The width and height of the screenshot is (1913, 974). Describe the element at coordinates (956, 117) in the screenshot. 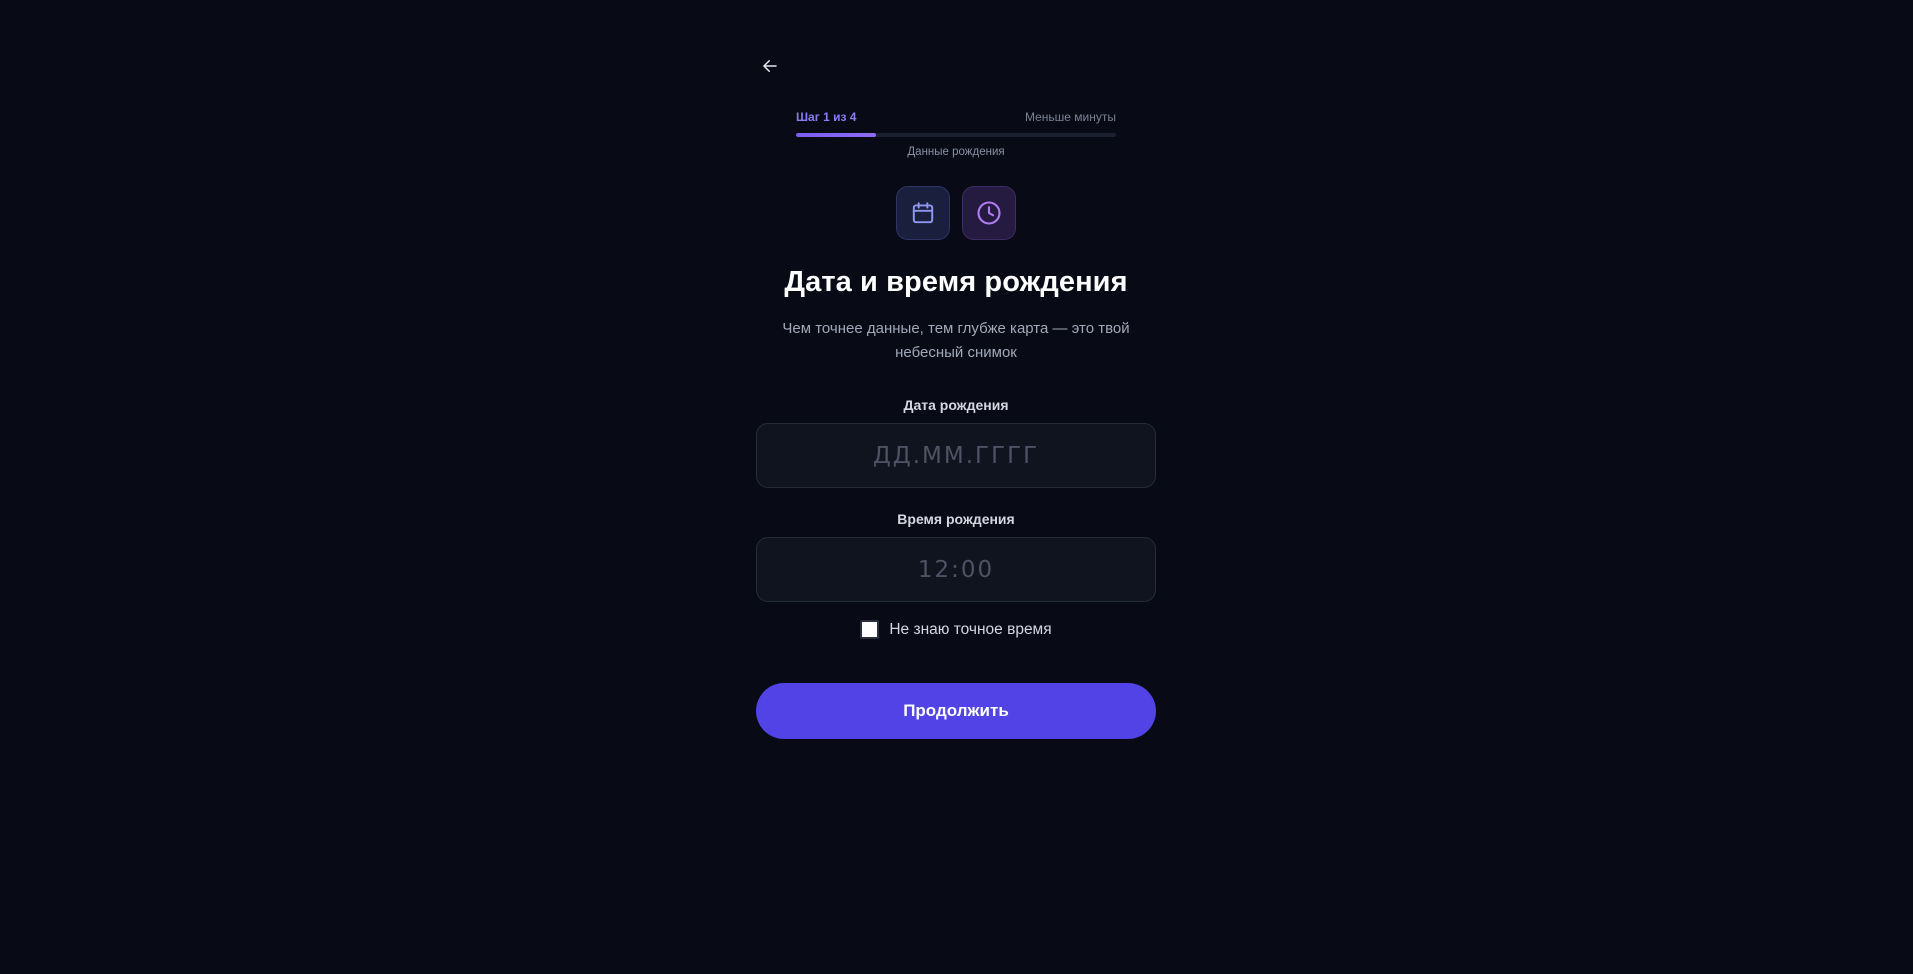

I see `progress-header: Шаг 1 из 4 Меньше минуты` at that location.